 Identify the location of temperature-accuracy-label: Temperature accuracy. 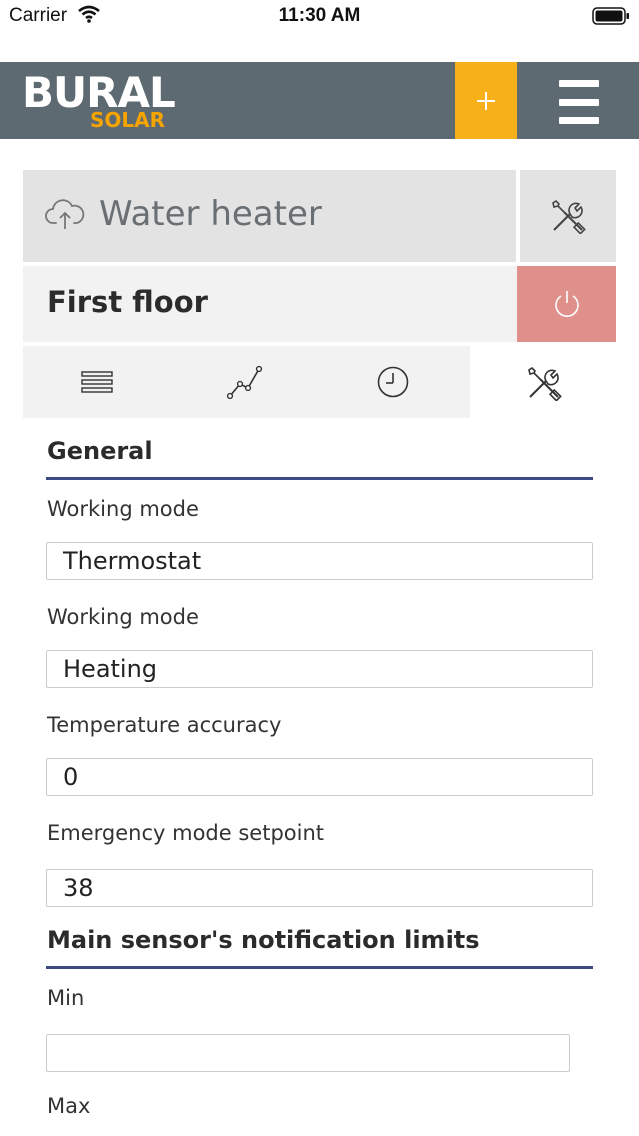
(164, 725).